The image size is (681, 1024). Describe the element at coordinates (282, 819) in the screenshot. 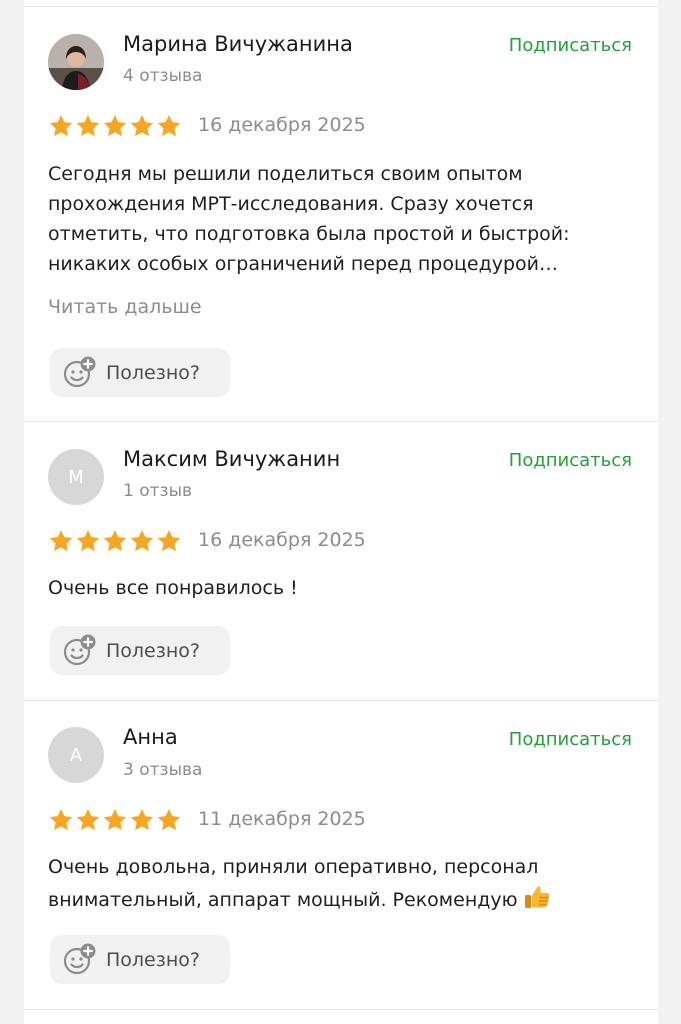

I see `review-date: 11 декабря 2025` at that location.